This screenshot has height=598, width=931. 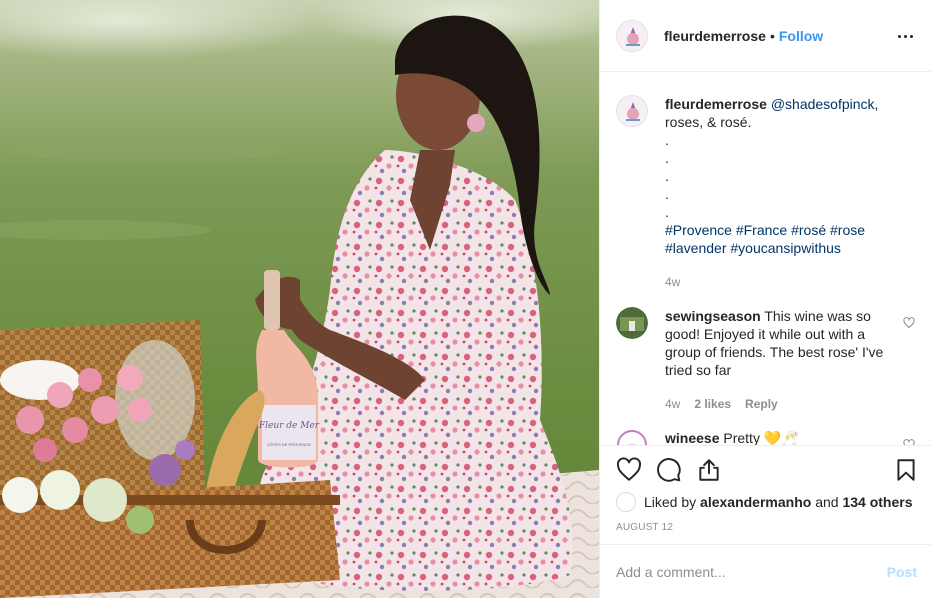 I want to click on comment-meta: 4w 2 likes Reply, so click(x=780, y=404).